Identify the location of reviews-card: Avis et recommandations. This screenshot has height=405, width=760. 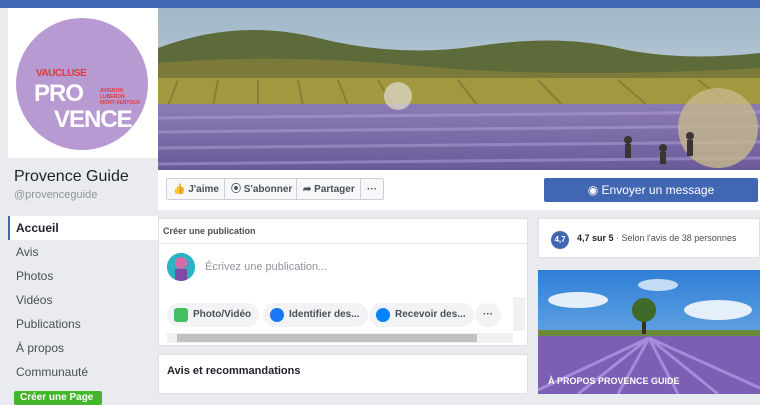
(343, 374).